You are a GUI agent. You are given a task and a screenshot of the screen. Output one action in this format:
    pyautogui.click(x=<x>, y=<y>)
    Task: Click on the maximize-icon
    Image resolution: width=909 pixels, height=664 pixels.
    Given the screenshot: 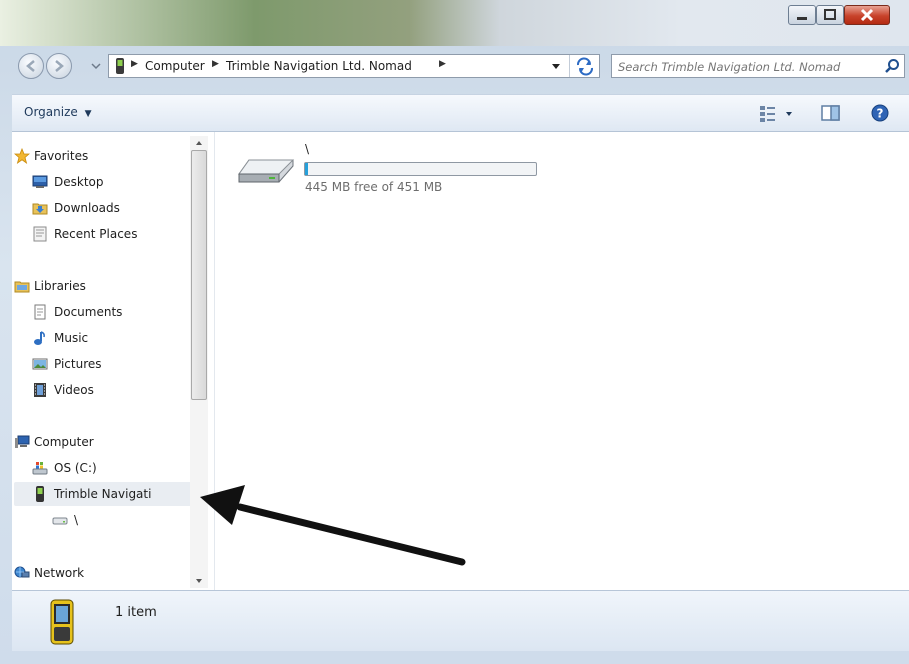 What is the action you would take?
    pyautogui.click(x=830, y=14)
    